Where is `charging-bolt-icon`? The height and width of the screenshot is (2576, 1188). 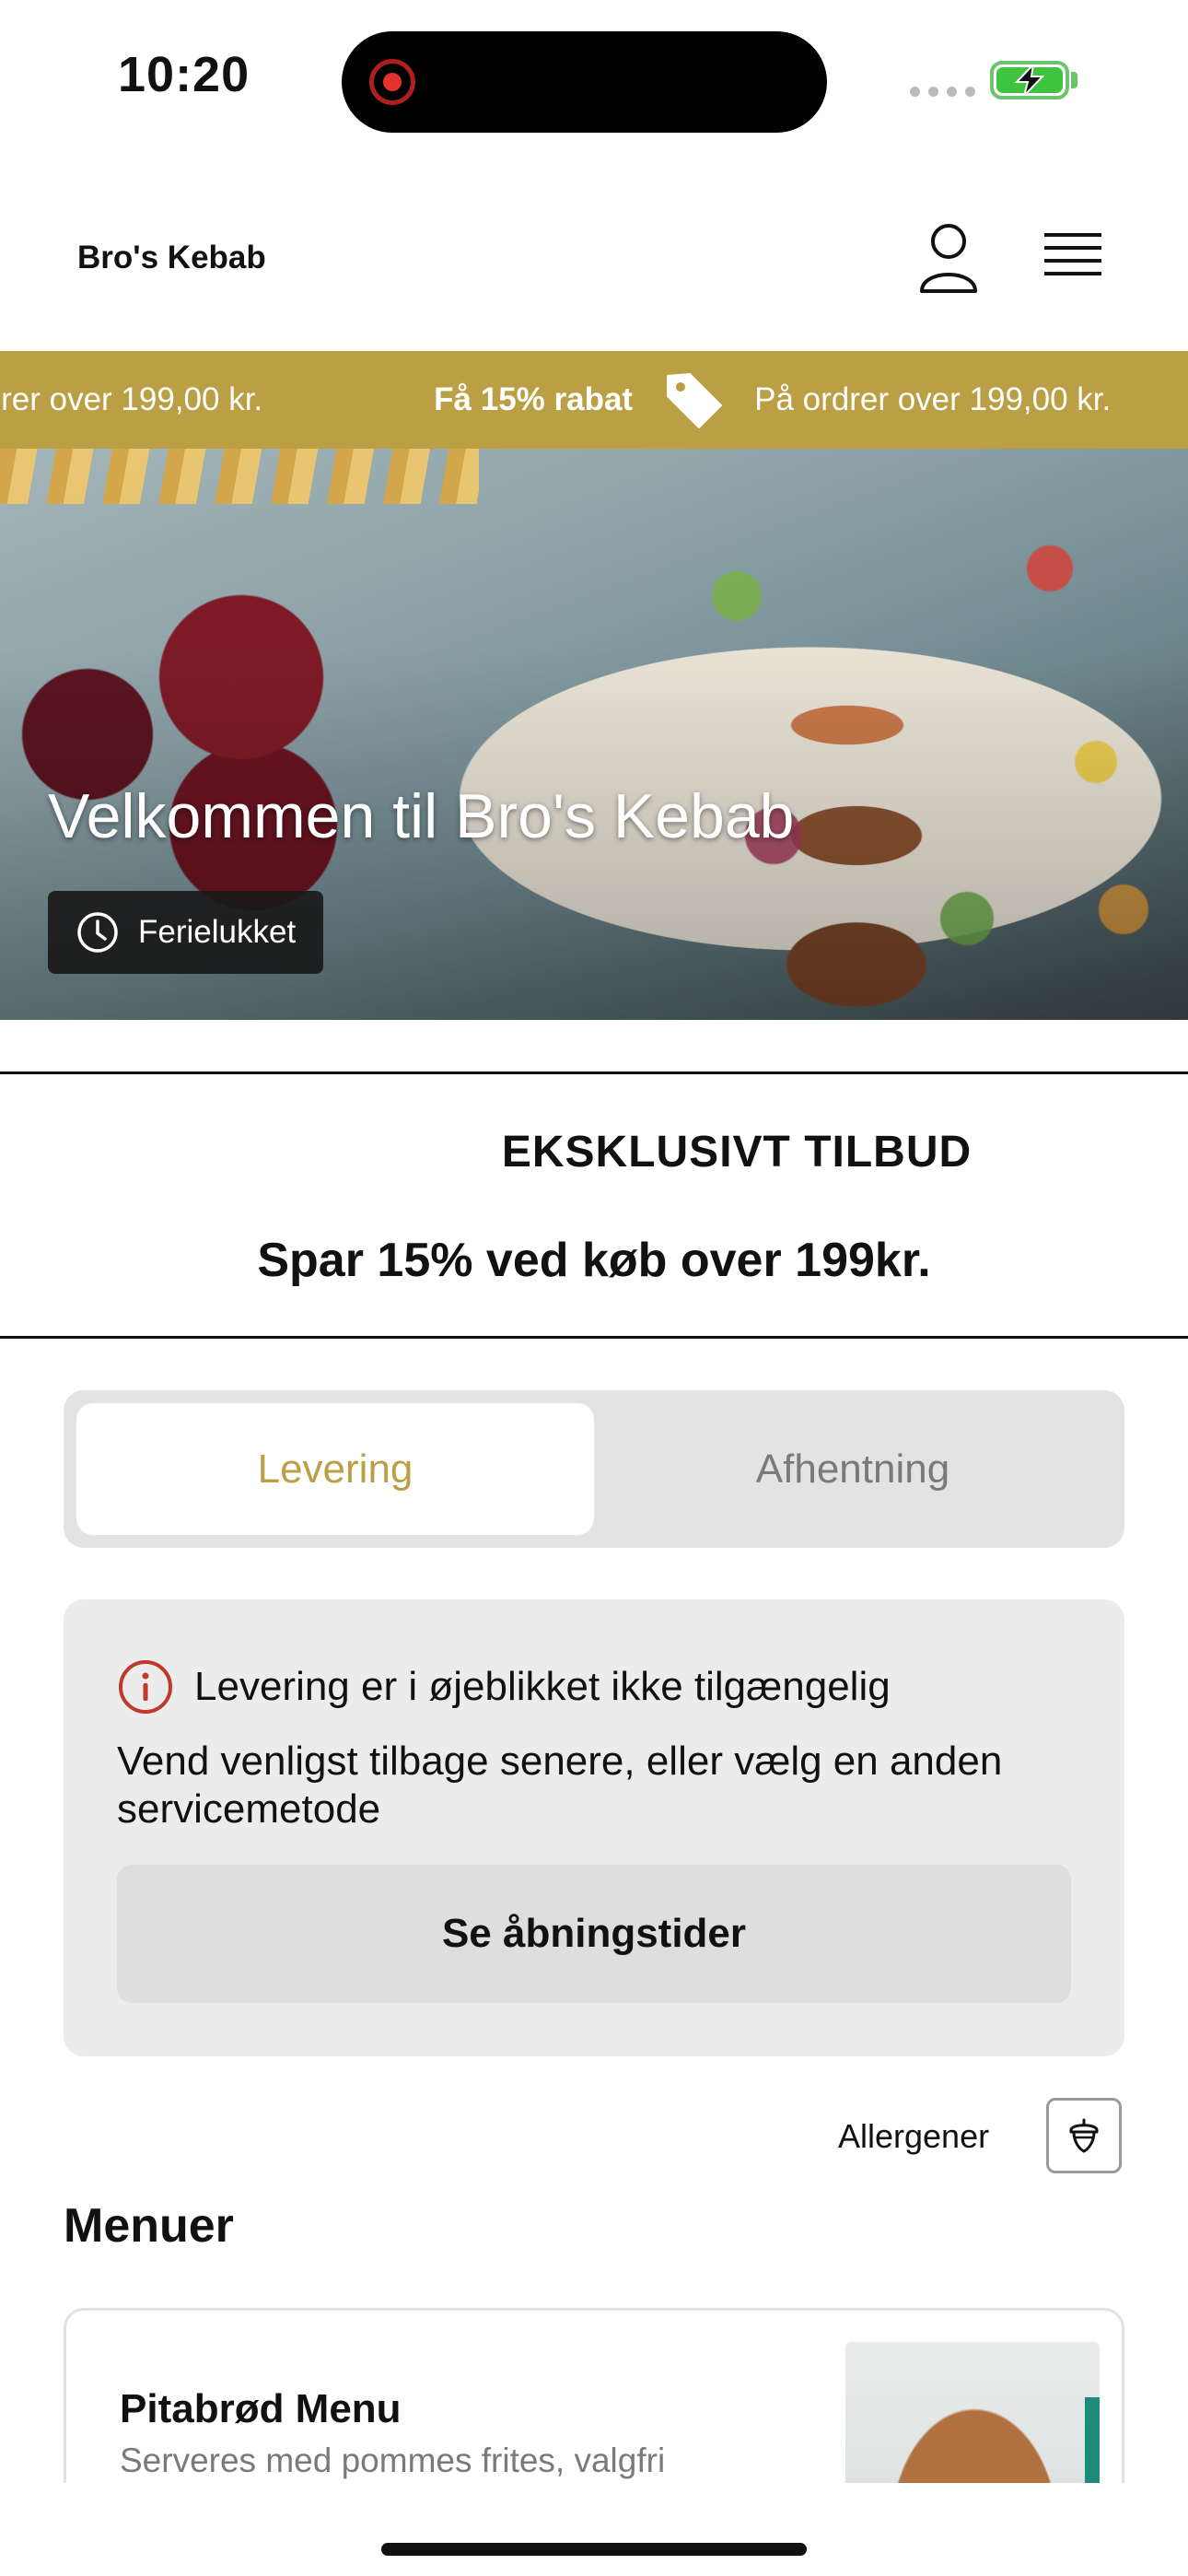 charging-bolt-icon is located at coordinates (1029, 80).